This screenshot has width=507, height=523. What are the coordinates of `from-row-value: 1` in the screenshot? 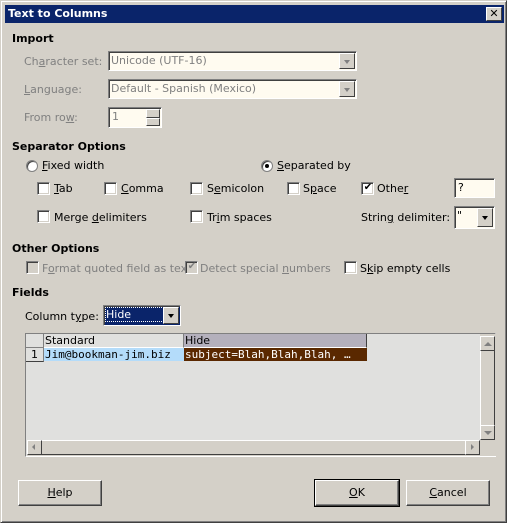 It's located at (115, 116).